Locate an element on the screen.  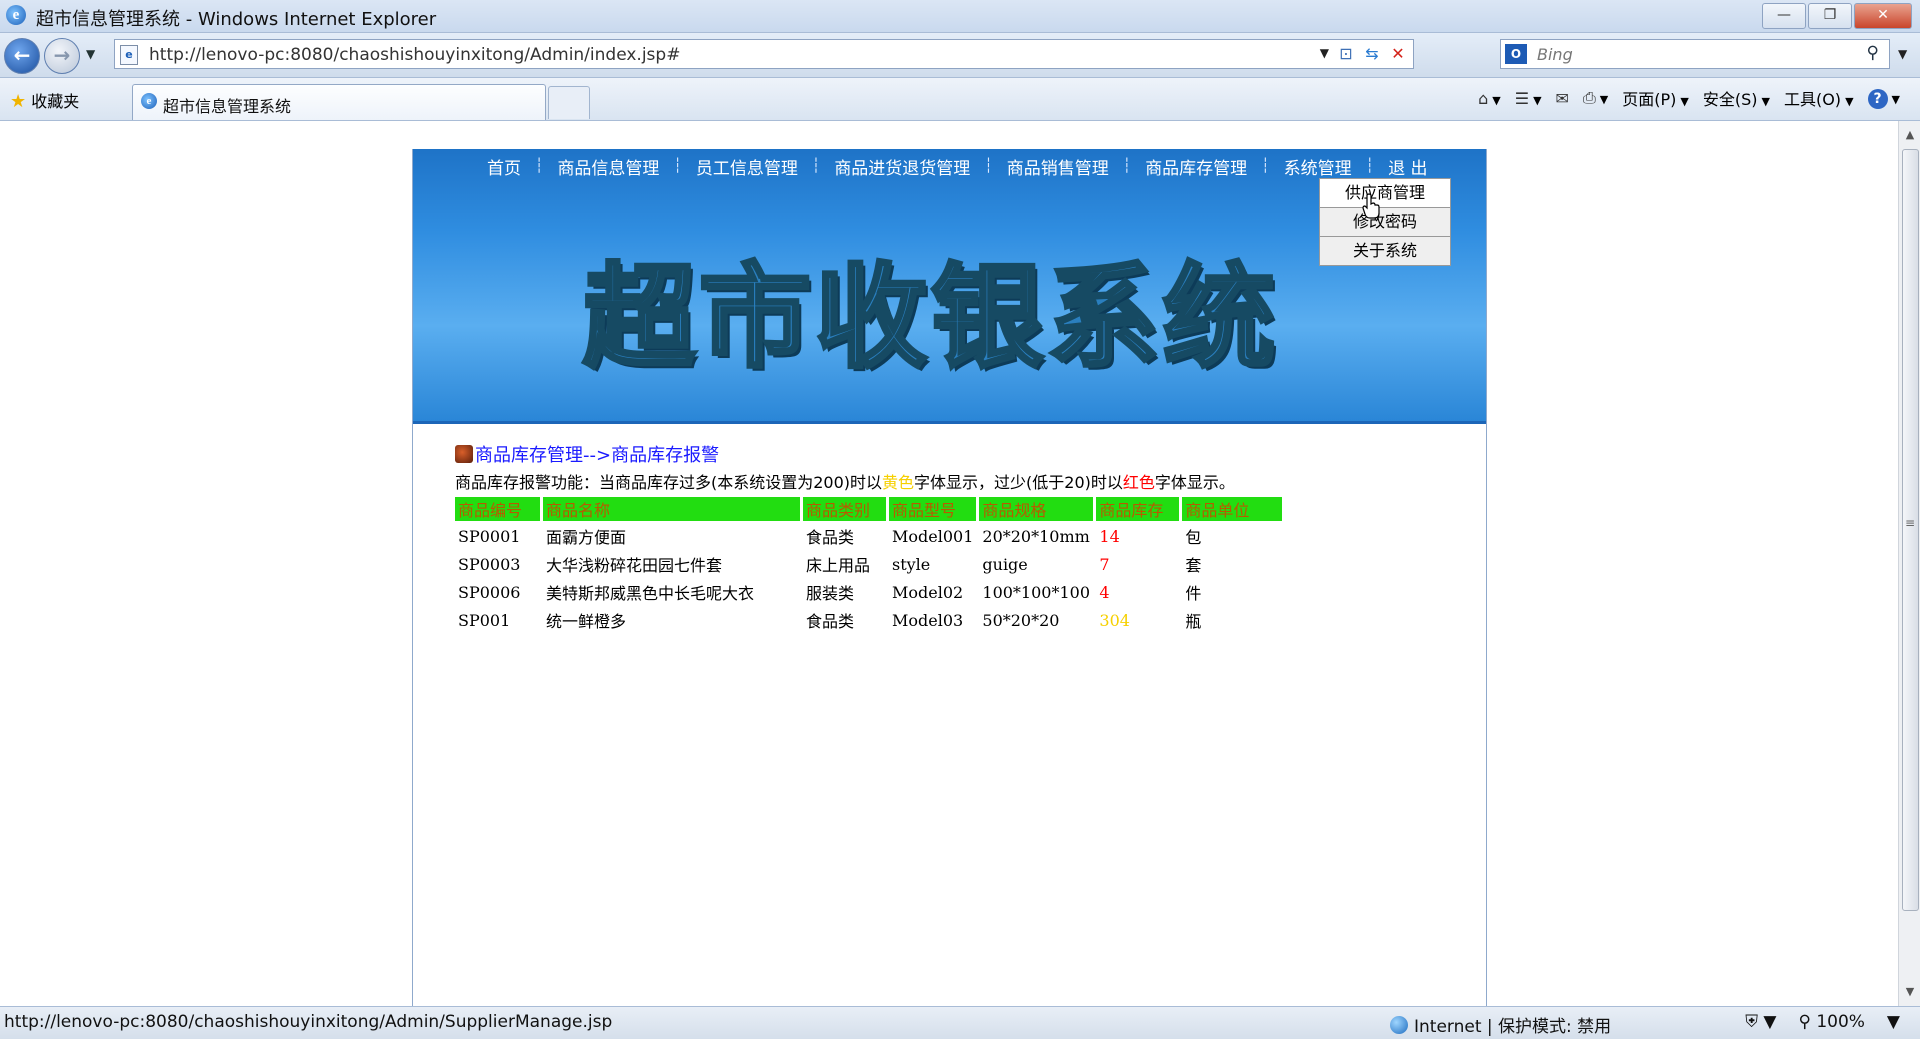
feeds-button: ☰ ▼ is located at coordinates (1528, 98).